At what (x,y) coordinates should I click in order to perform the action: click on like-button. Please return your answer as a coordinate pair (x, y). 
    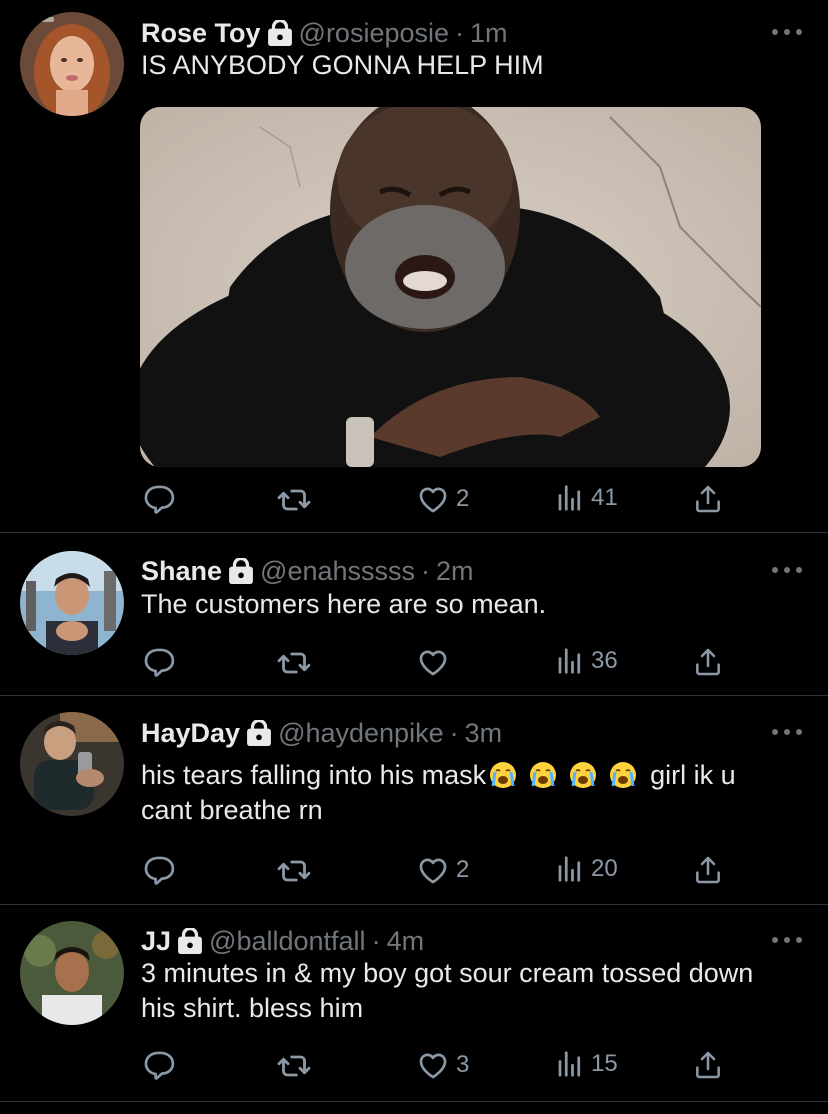
    Looking at the image, I should click on (436, 662).